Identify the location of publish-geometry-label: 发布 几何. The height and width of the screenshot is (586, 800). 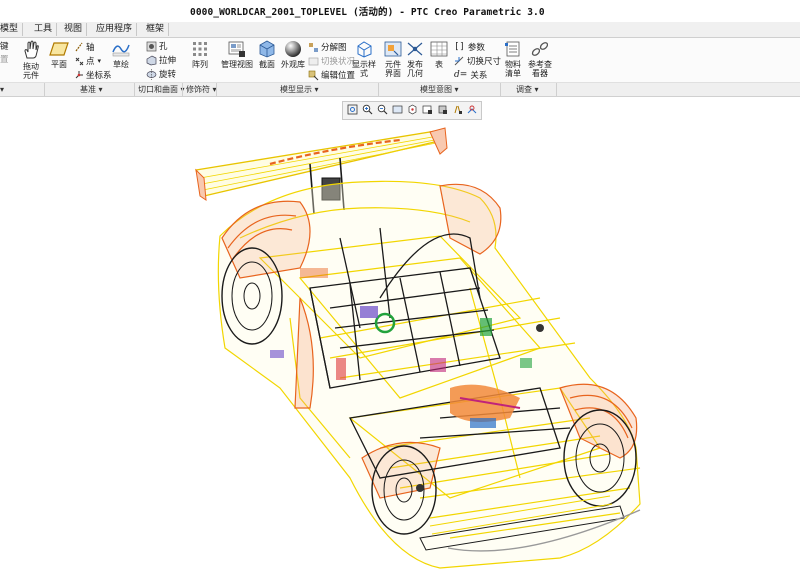
(415, 69).